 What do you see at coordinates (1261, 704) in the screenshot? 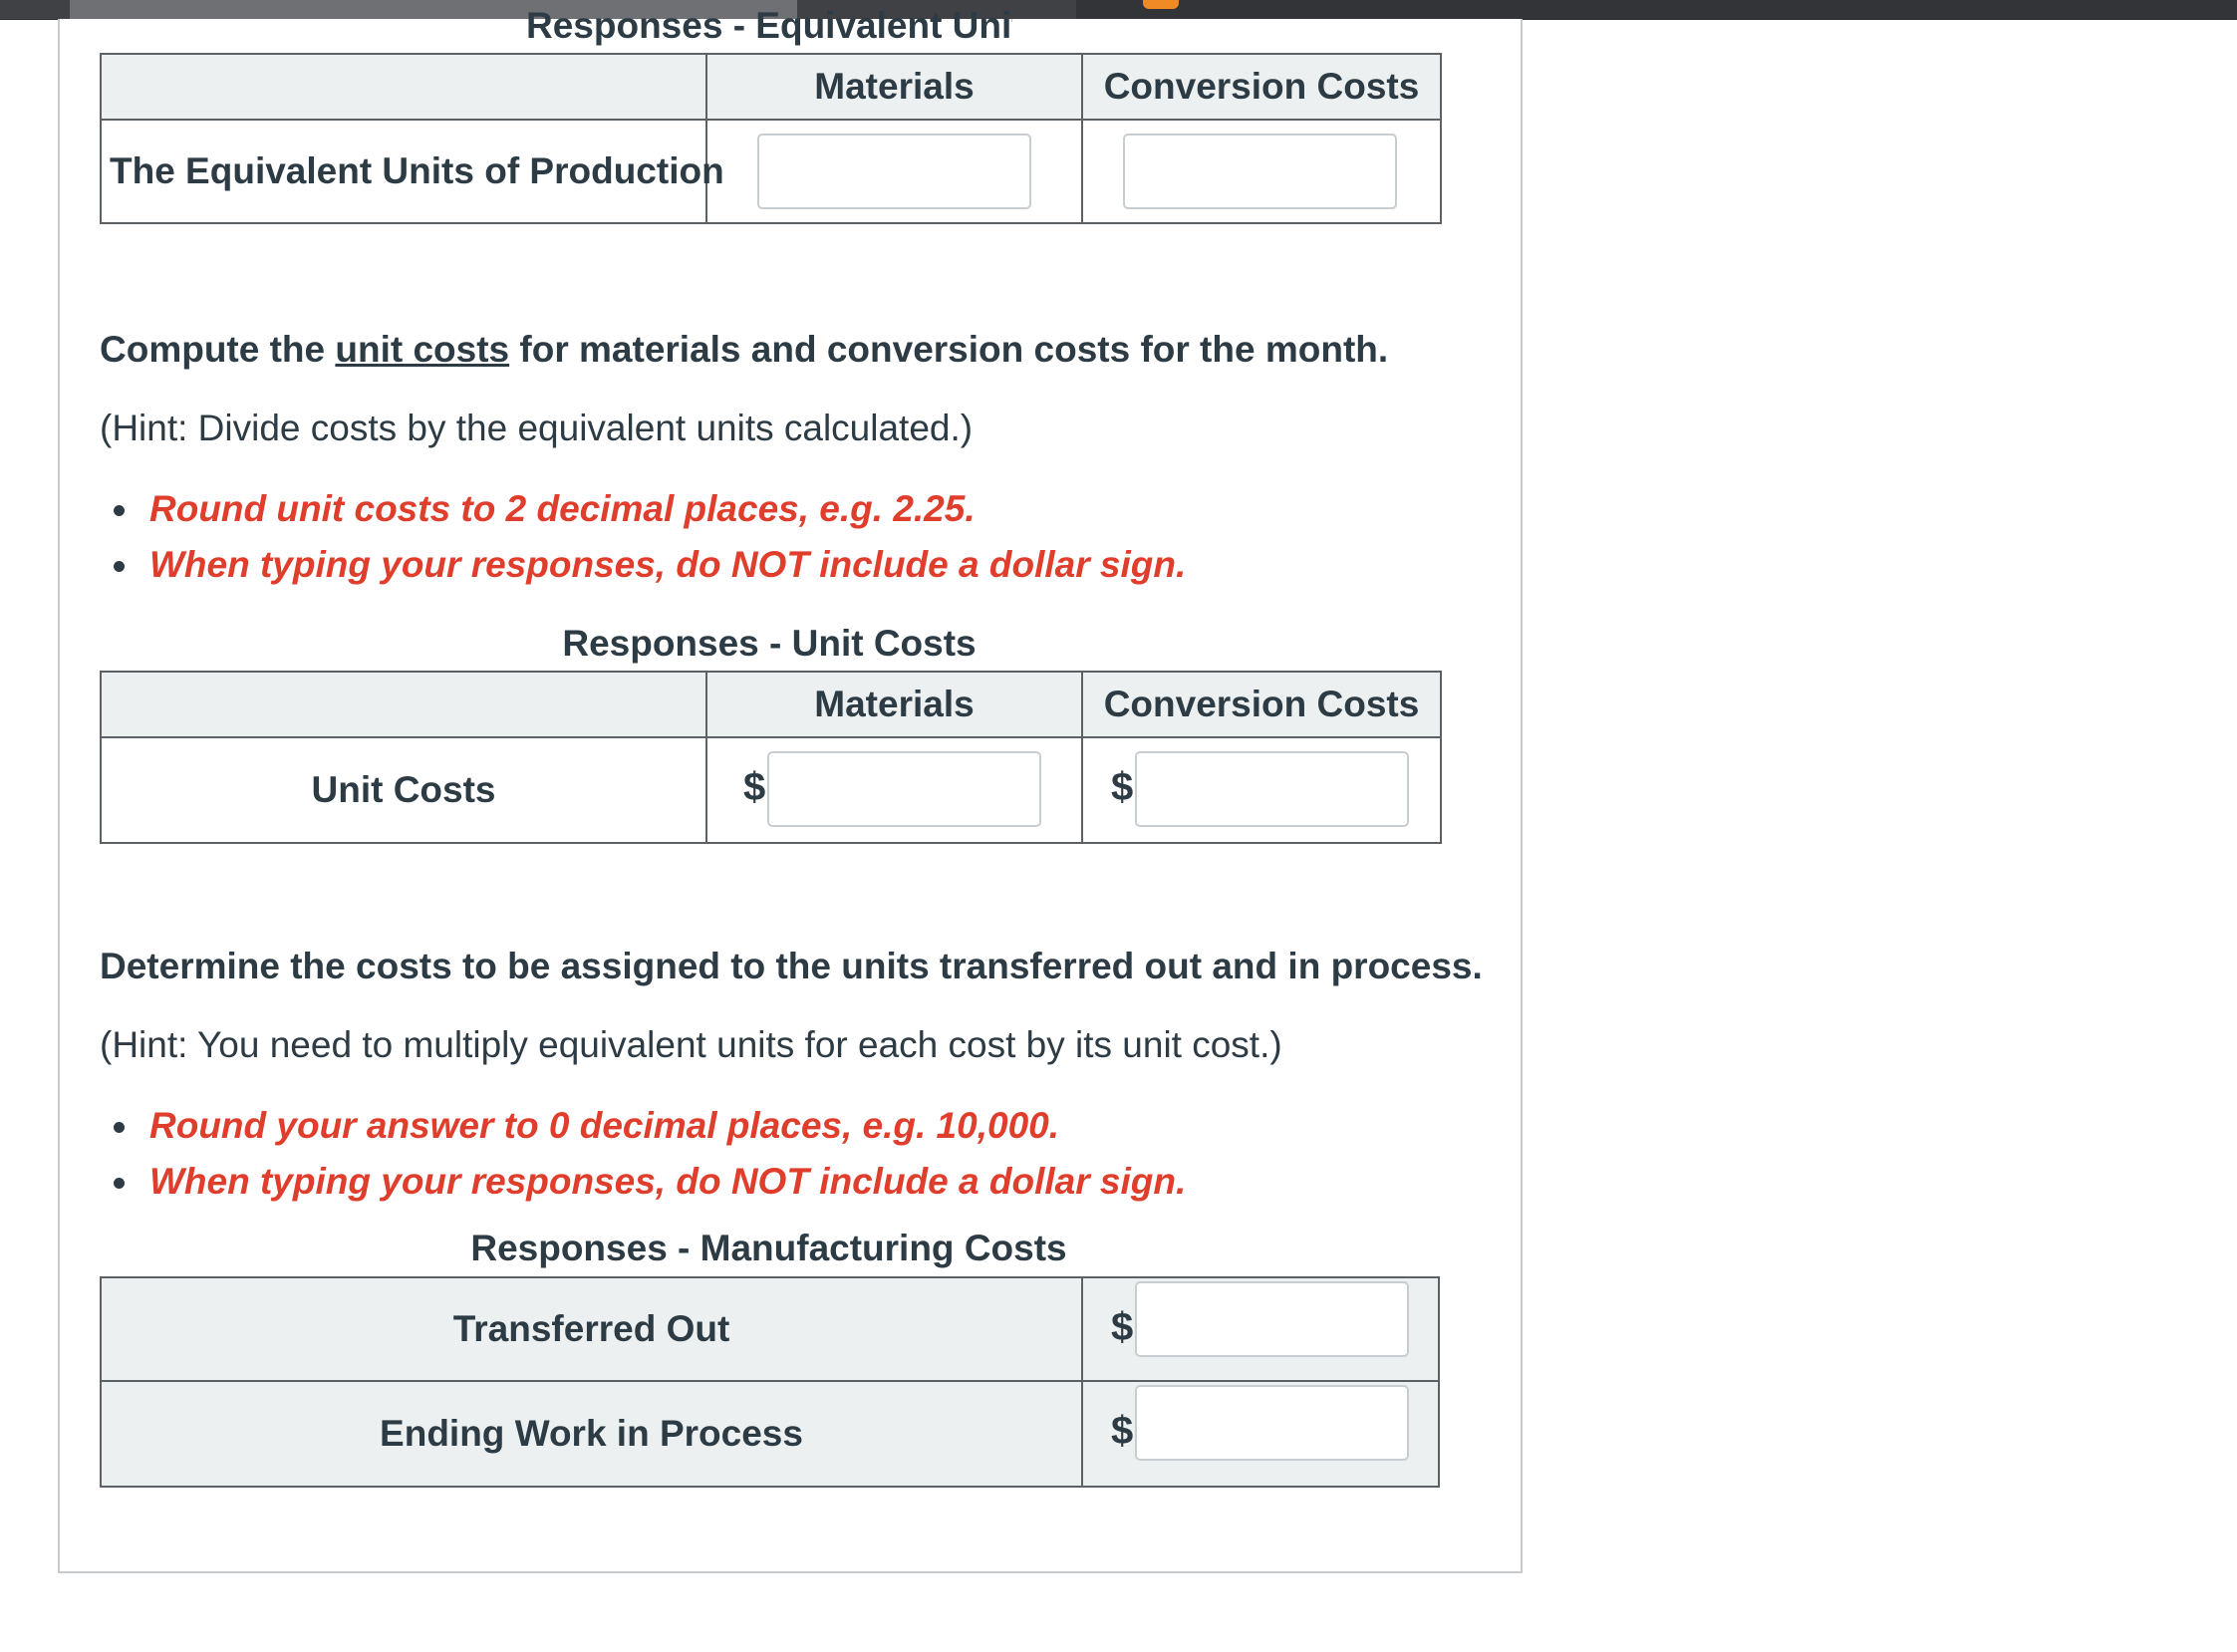
I see `unit-costs-header-conversion: Conversion Costs` at bounding box center [1261, 704].